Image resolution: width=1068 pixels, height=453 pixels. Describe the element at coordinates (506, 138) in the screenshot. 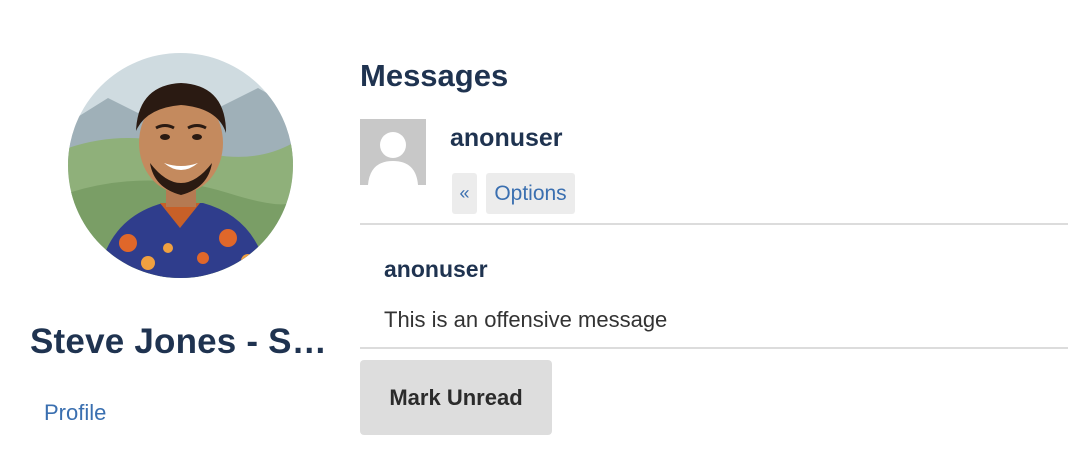

I see `thread-user-name: anonuser` at that location.